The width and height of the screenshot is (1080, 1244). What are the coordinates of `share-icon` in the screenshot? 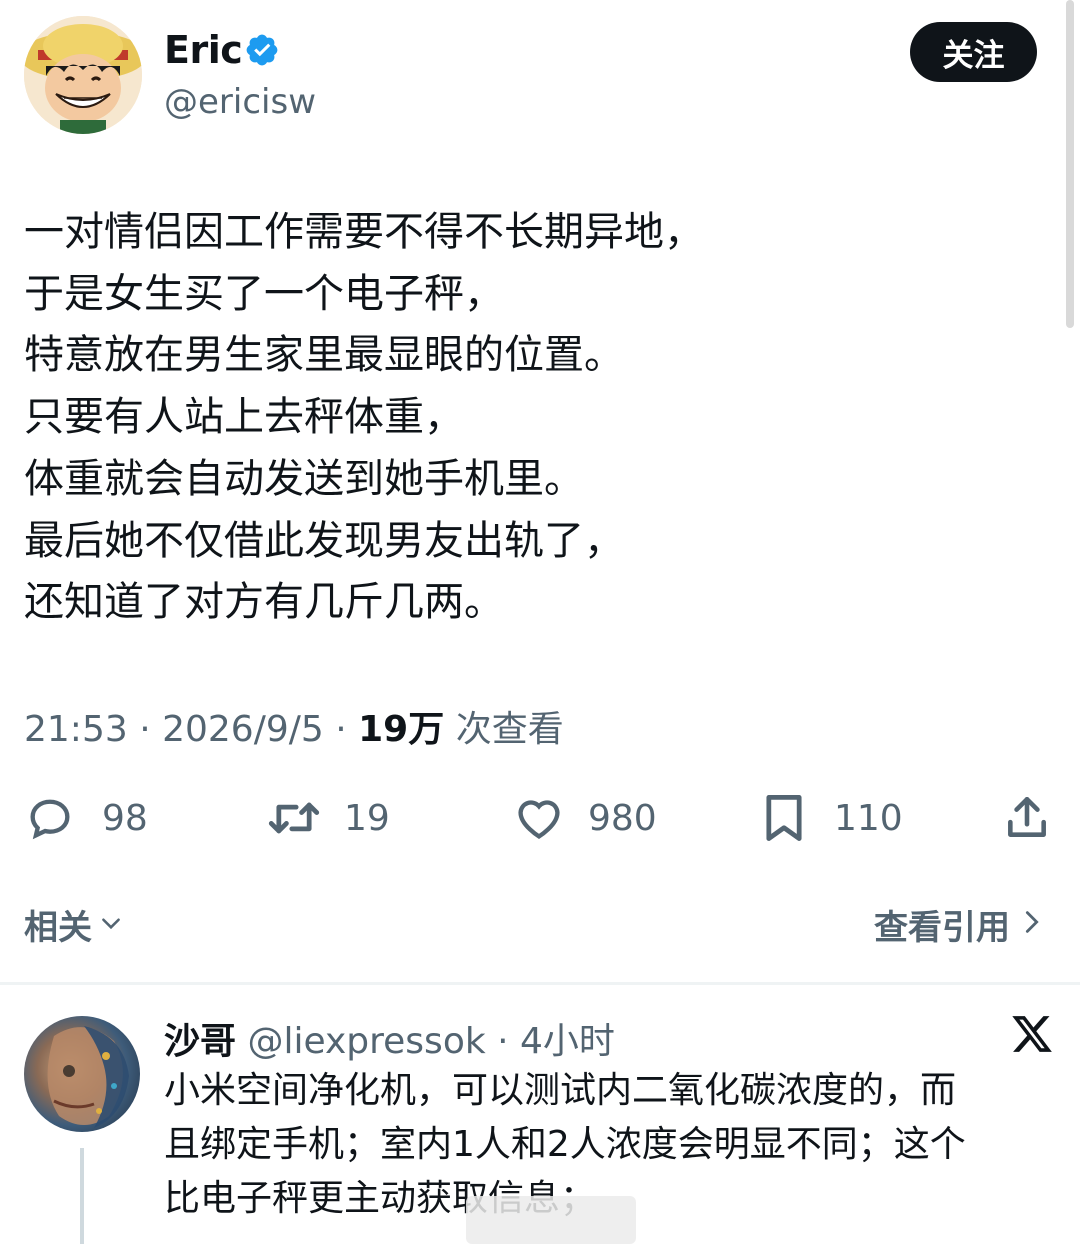 It's located at (1027, 818).